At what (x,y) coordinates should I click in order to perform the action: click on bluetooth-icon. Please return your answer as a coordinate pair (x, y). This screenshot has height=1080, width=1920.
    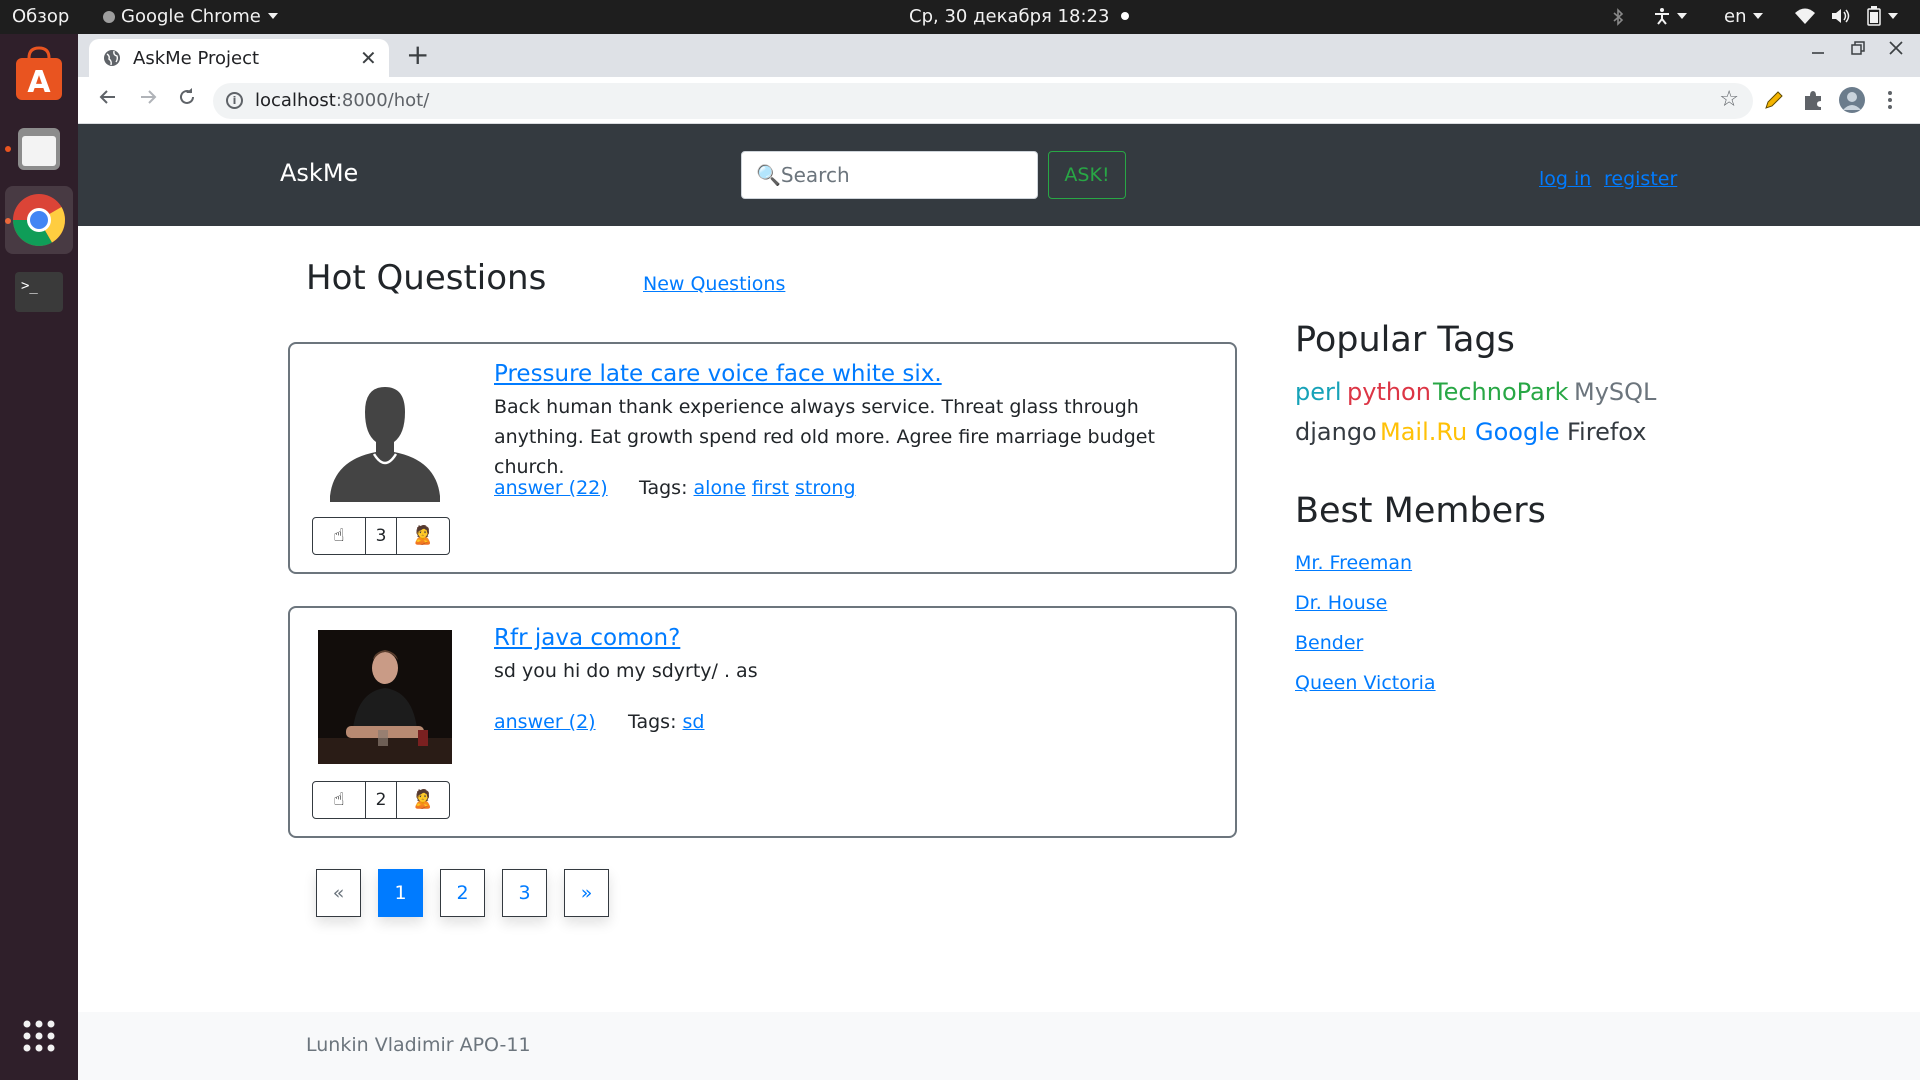
    Looking at the image, I should click on (1618, 17).